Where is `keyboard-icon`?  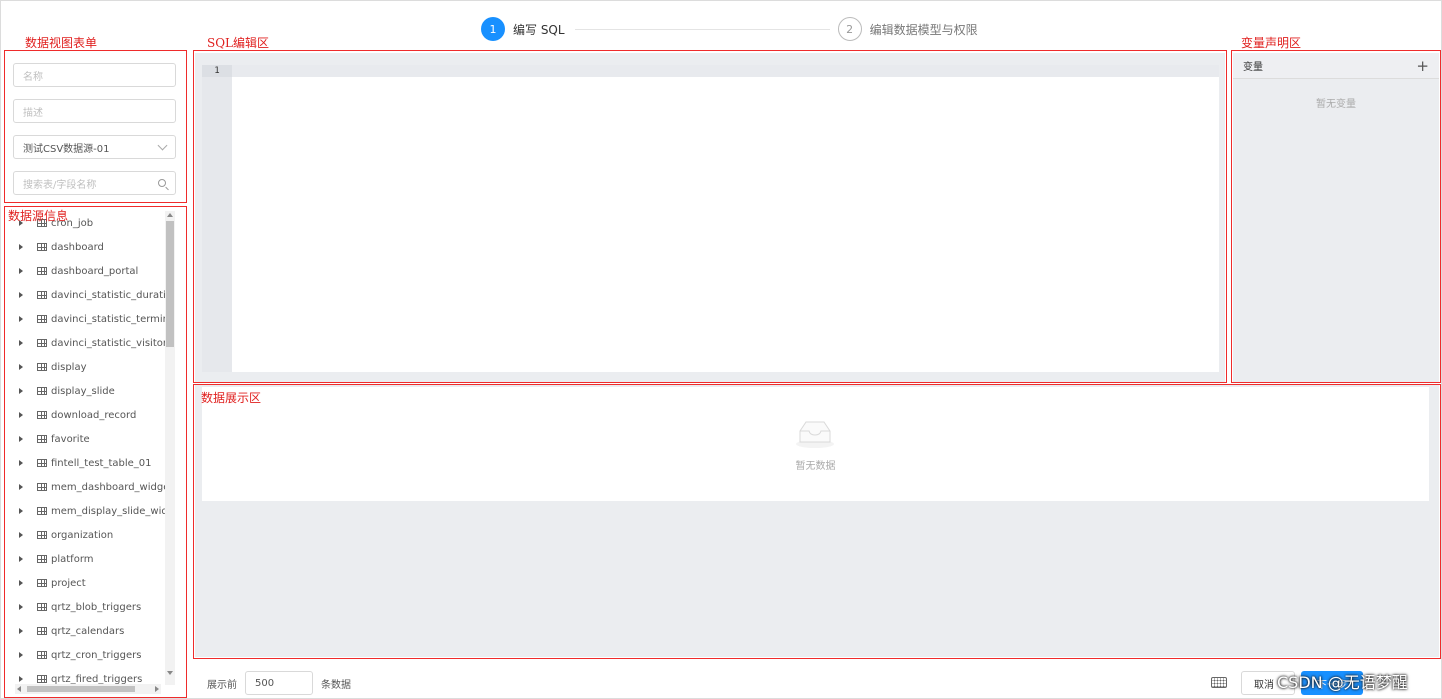
keyboard-icon is located at coordinates (1219, 682).